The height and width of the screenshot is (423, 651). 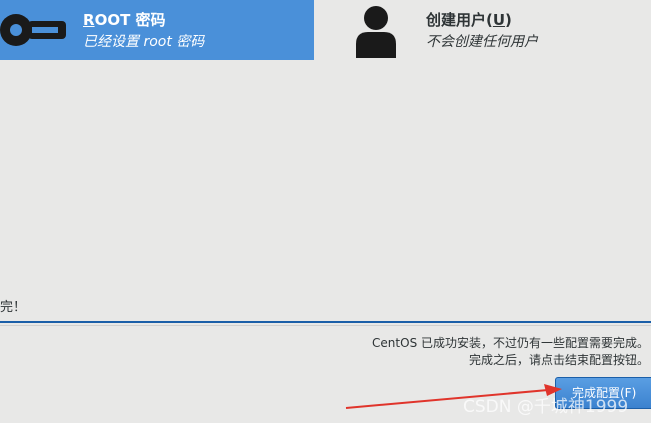 What do you see at coordinates (89, 20) in the screenshot?
I see `mnemonic-letter: R` at bounding box center [89, 20].